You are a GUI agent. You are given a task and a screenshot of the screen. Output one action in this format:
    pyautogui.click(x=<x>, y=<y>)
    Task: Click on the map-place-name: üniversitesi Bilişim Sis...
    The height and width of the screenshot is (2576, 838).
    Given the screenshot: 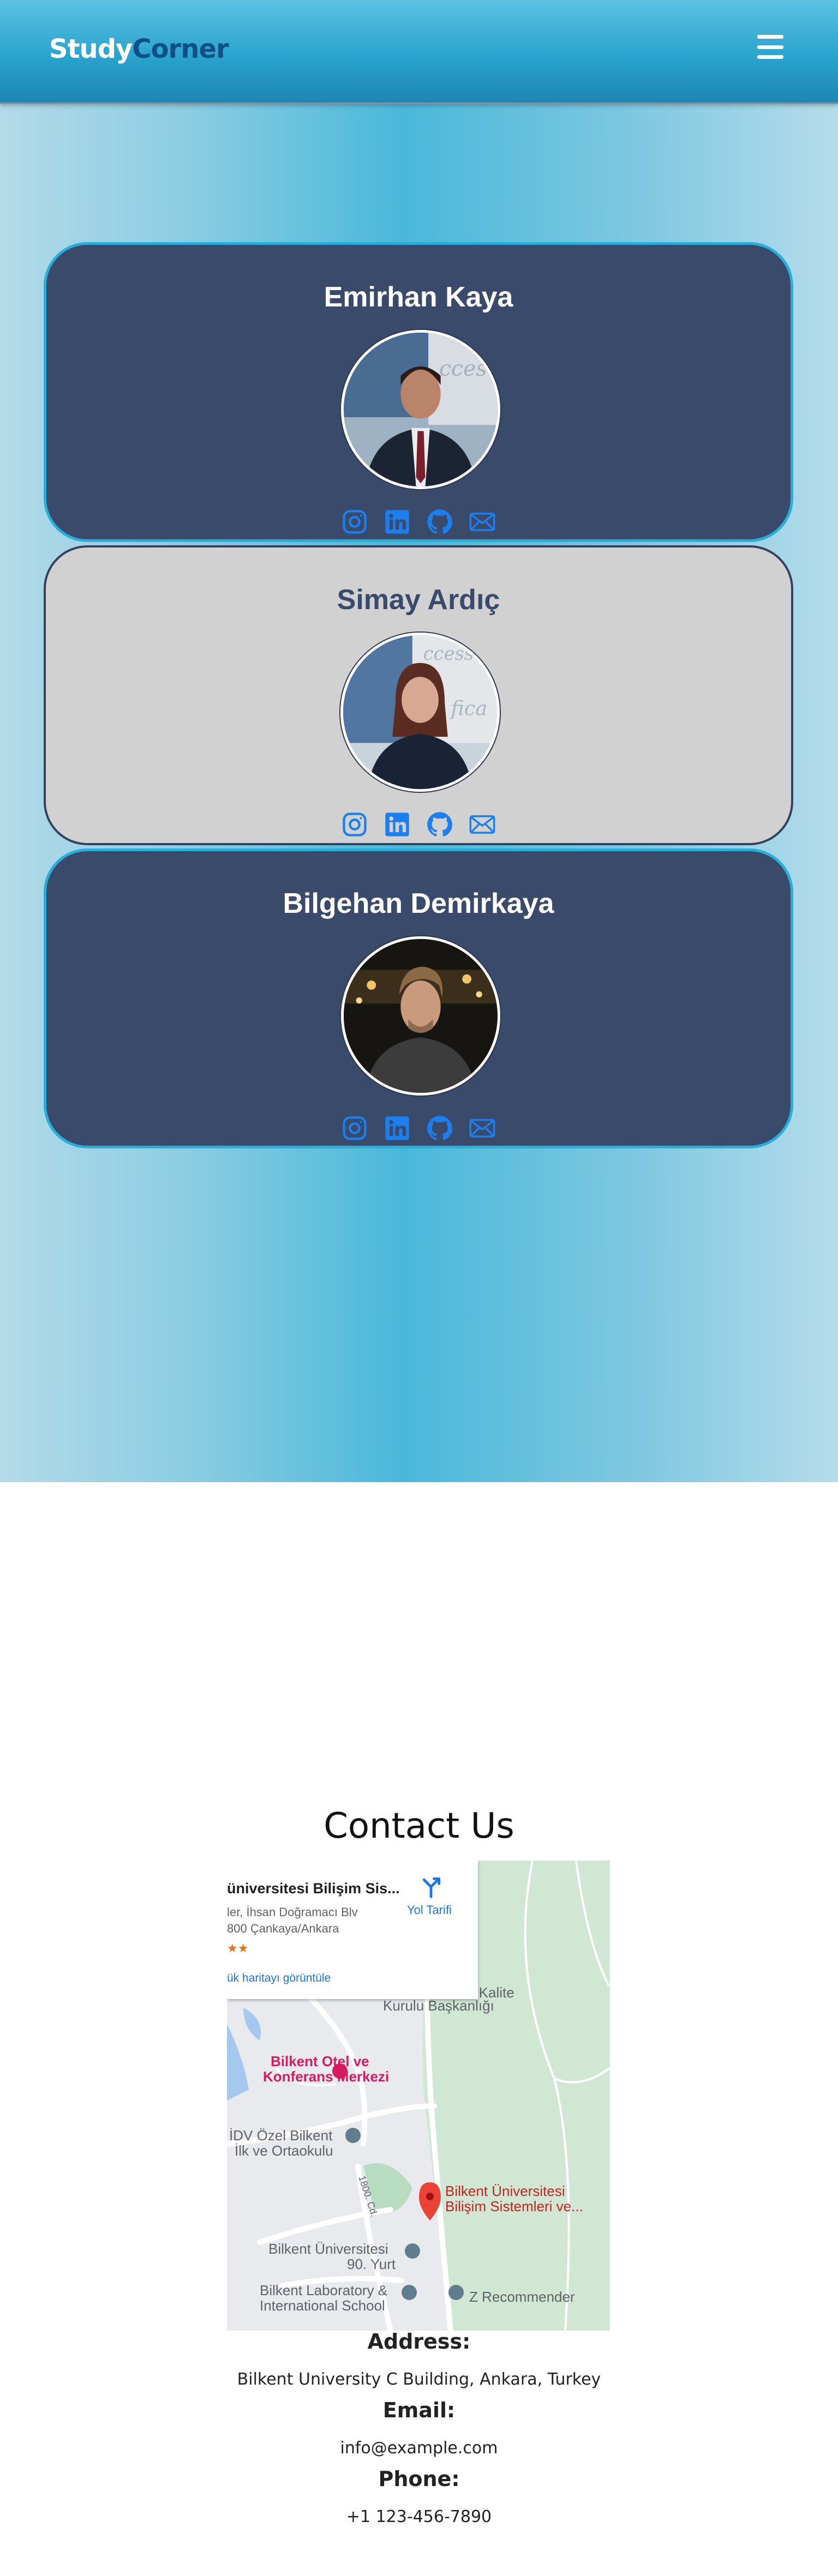 What is the action you would take?
    pyautogui.click(x=313, y=1888)
    